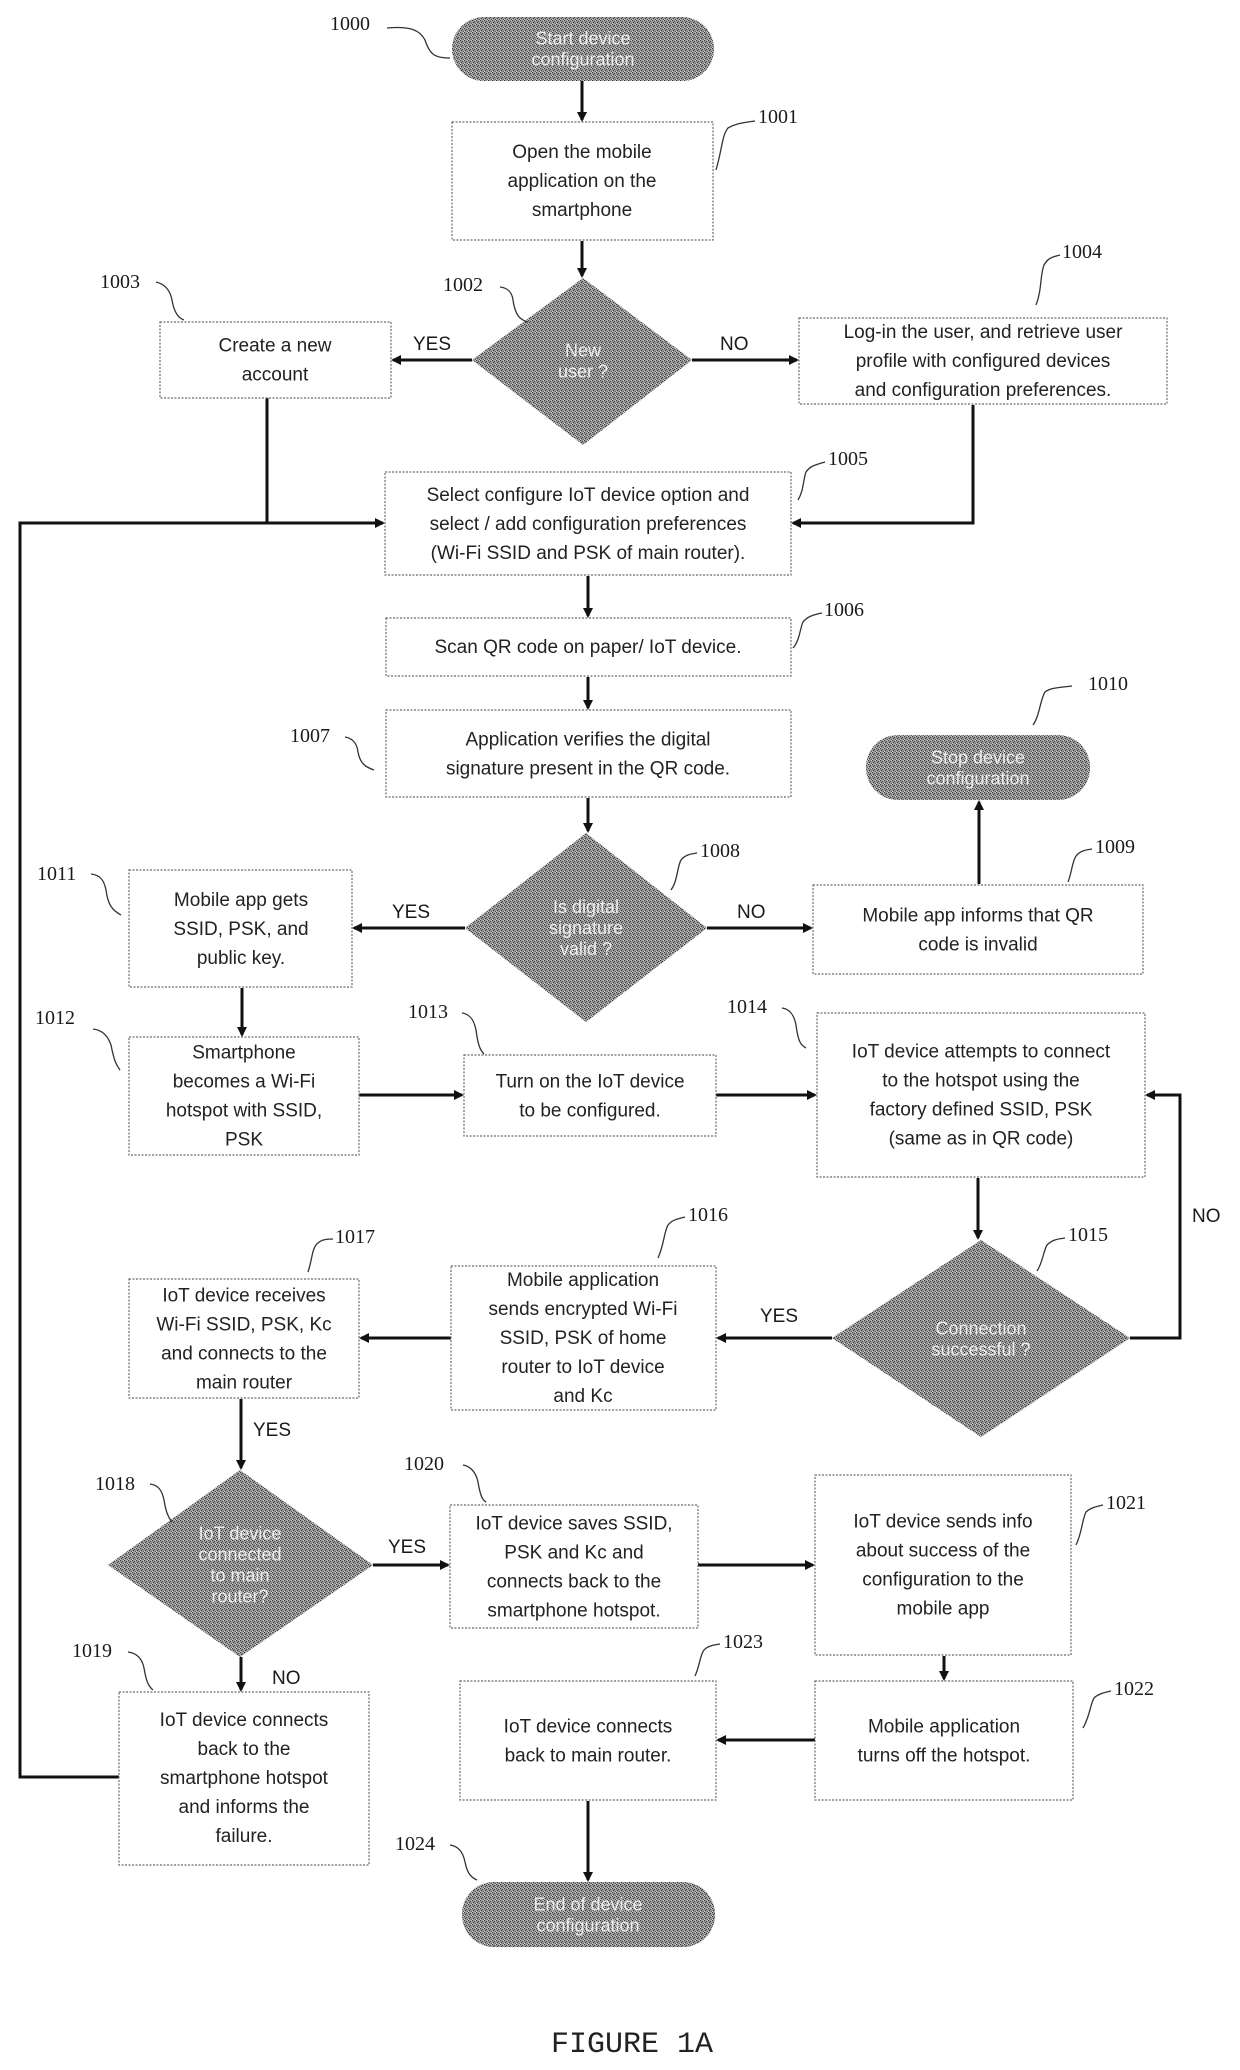 This screenshot has width=1240, height=2070. Describe the element at coordinates (244, 1111) in the screenshot. I see `node-text-line: hotspot with SSID,` at that location.